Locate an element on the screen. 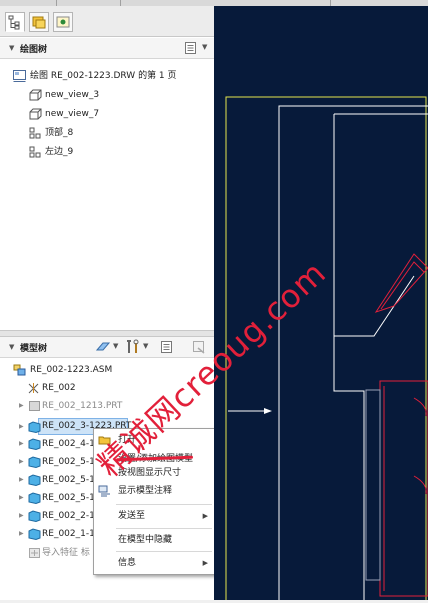 Image resolution: width=428 pixels, height=603 pixels. csys-icon is located at coordinates (33, 388).